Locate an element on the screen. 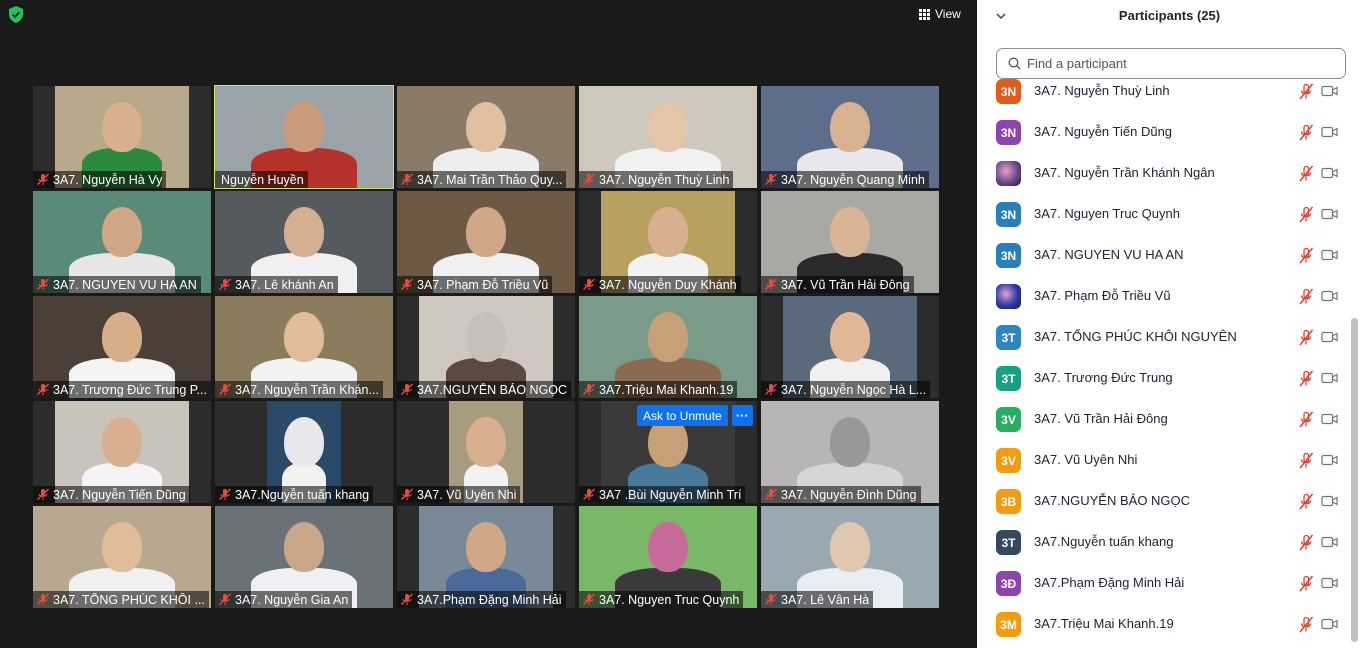 Image resolution: width=1362 pixels, height=648 pixels. video-tile: 3A7. Nguyễn Đình Dũng is located at coordinates (850, 452).